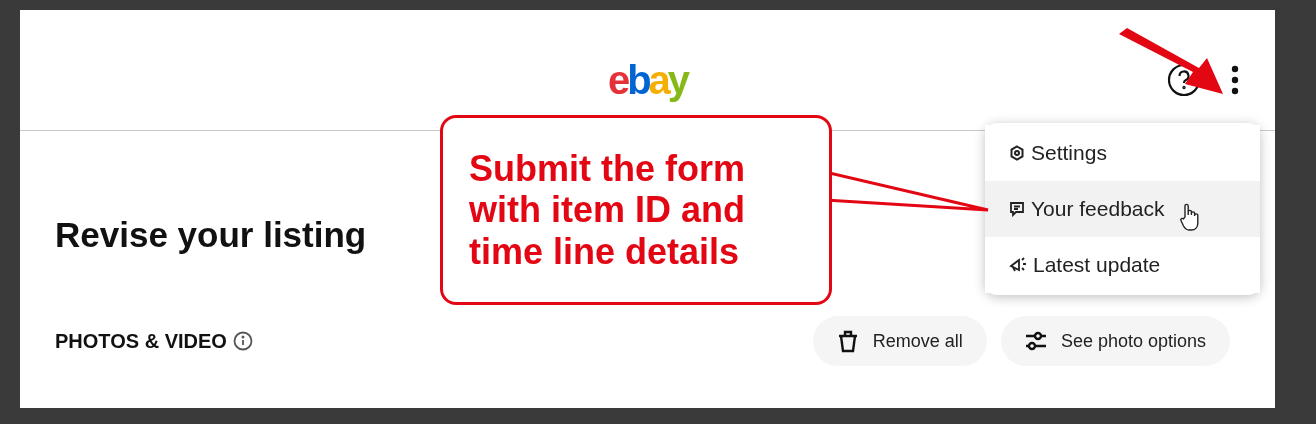  I want to click on megaphone-icon, so click(1018, 265).